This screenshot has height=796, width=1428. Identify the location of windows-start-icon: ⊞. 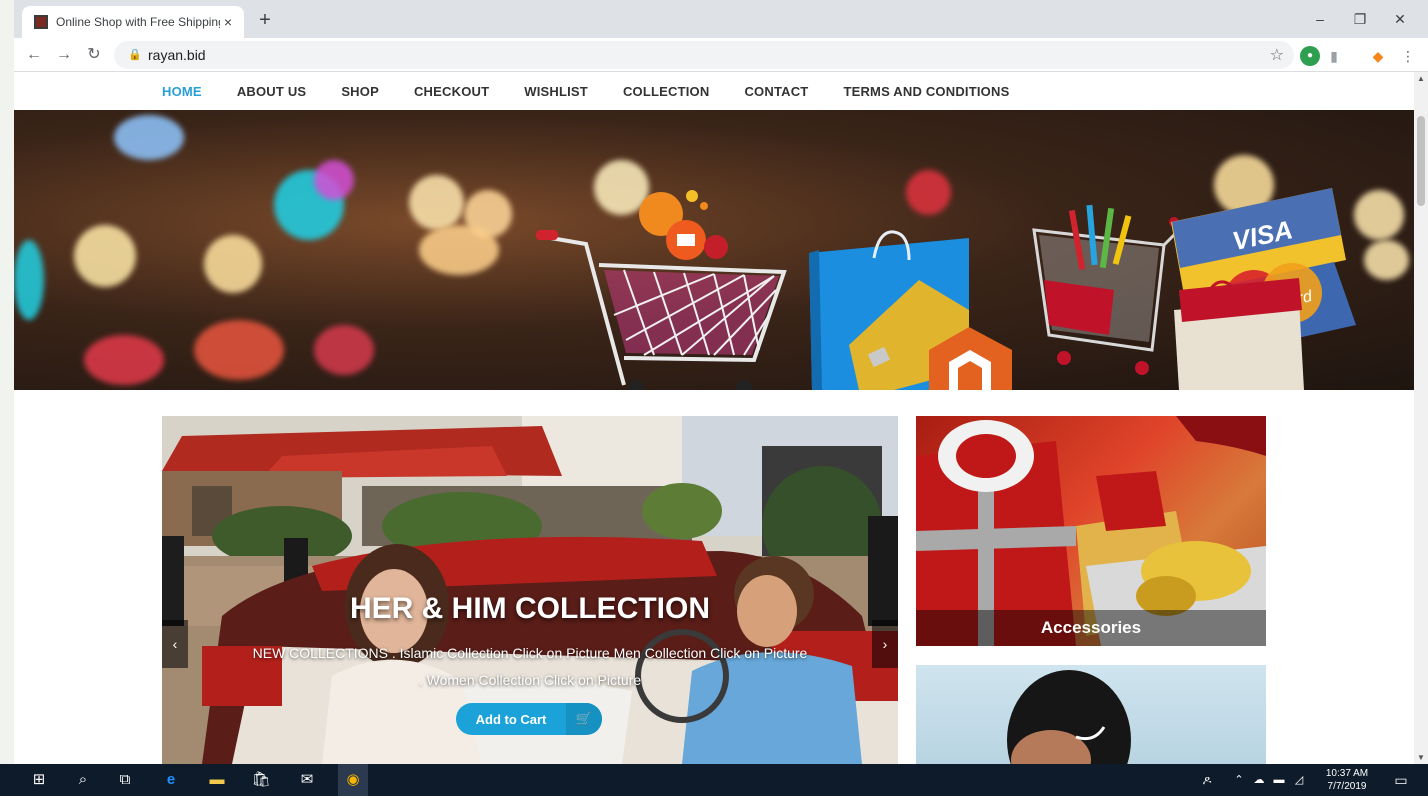
(39, 780).